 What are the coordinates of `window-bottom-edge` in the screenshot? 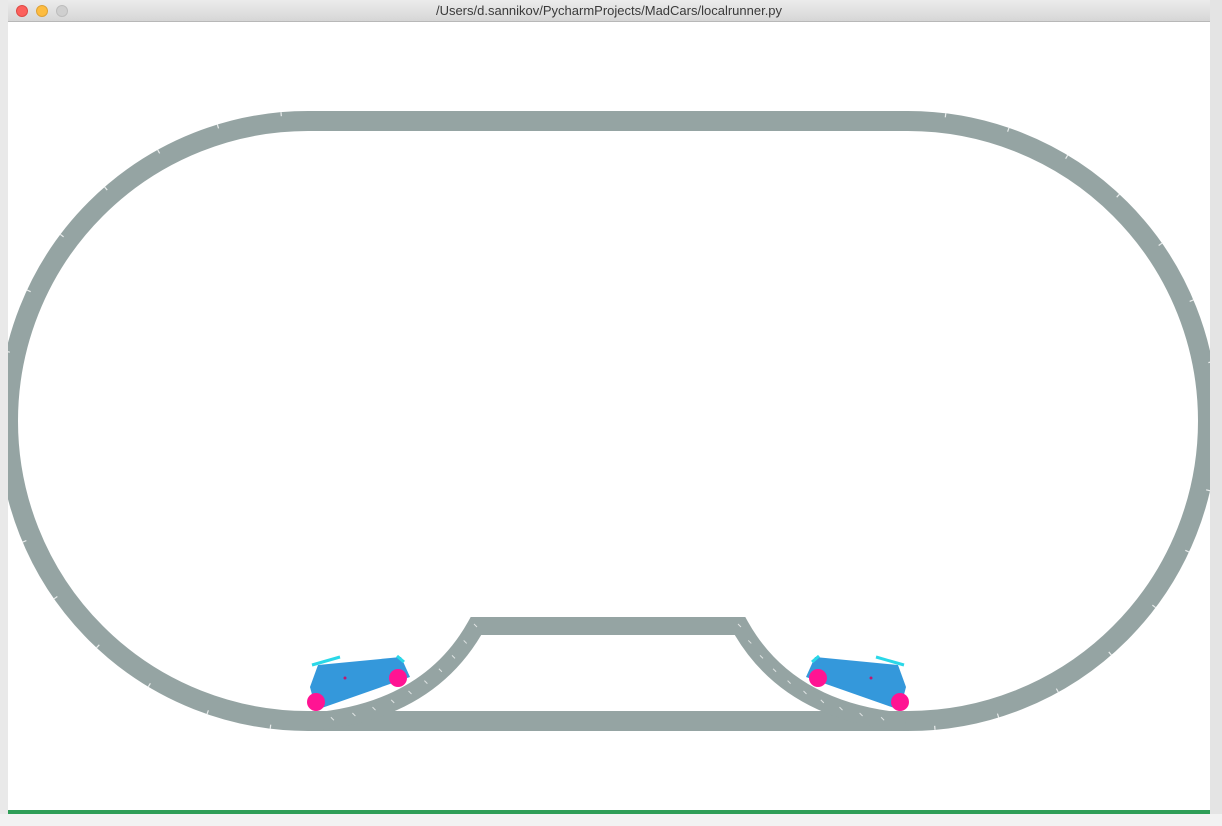 It's located at (611, 820).